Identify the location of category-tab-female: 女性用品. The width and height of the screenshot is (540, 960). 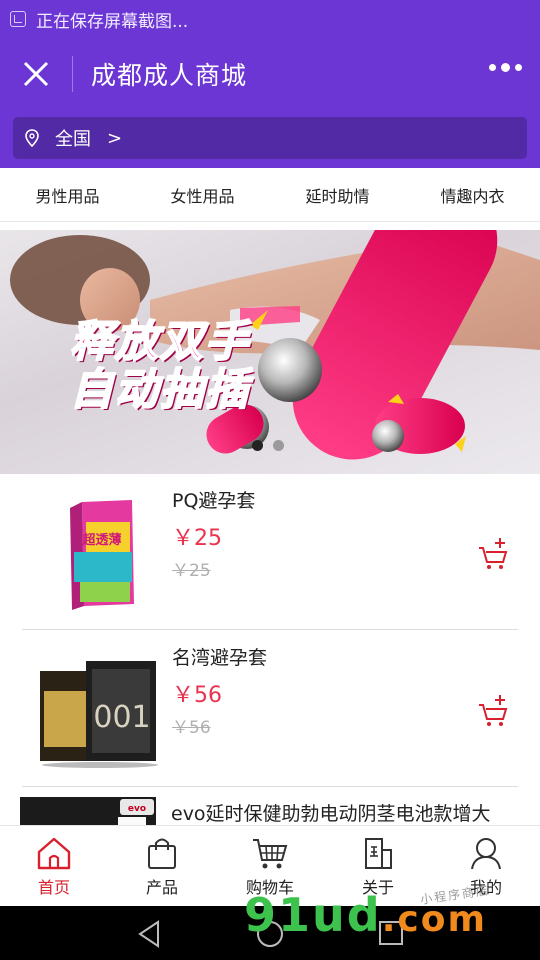
(202, 194).